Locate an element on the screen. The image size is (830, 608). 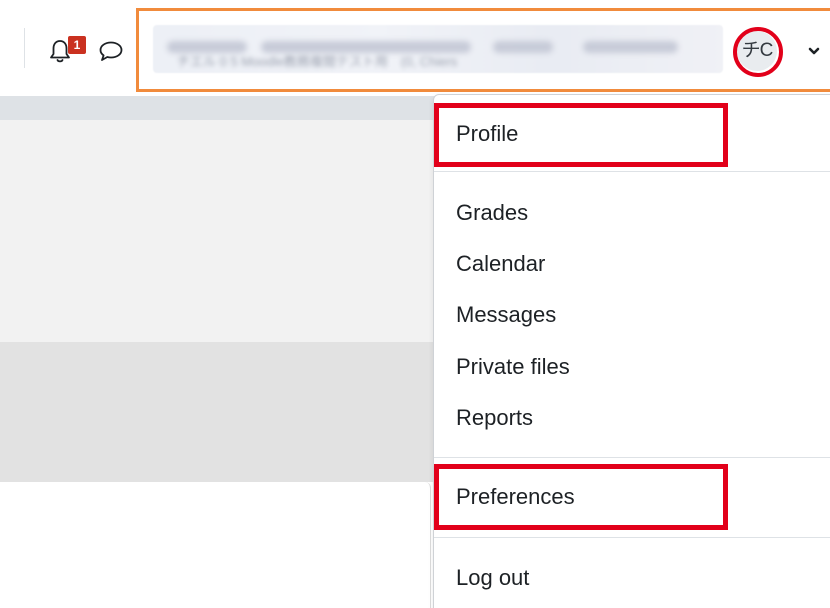
profile-highlight-box is located at coordinates (581, 135).